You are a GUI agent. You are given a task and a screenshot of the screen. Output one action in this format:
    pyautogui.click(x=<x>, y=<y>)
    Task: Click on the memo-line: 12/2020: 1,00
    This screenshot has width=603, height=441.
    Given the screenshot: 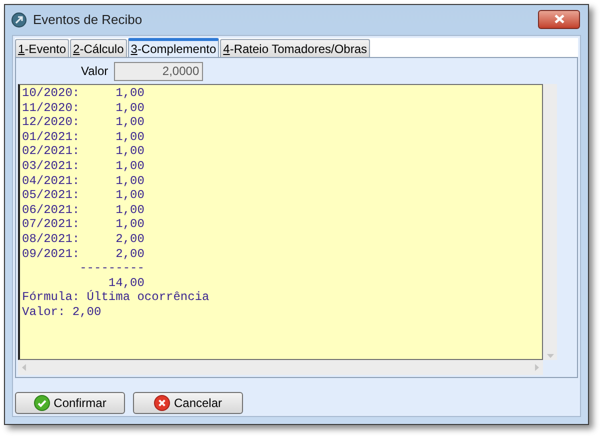 What is the action you would take?
    pyautogui.click(x=83, y=122)
    